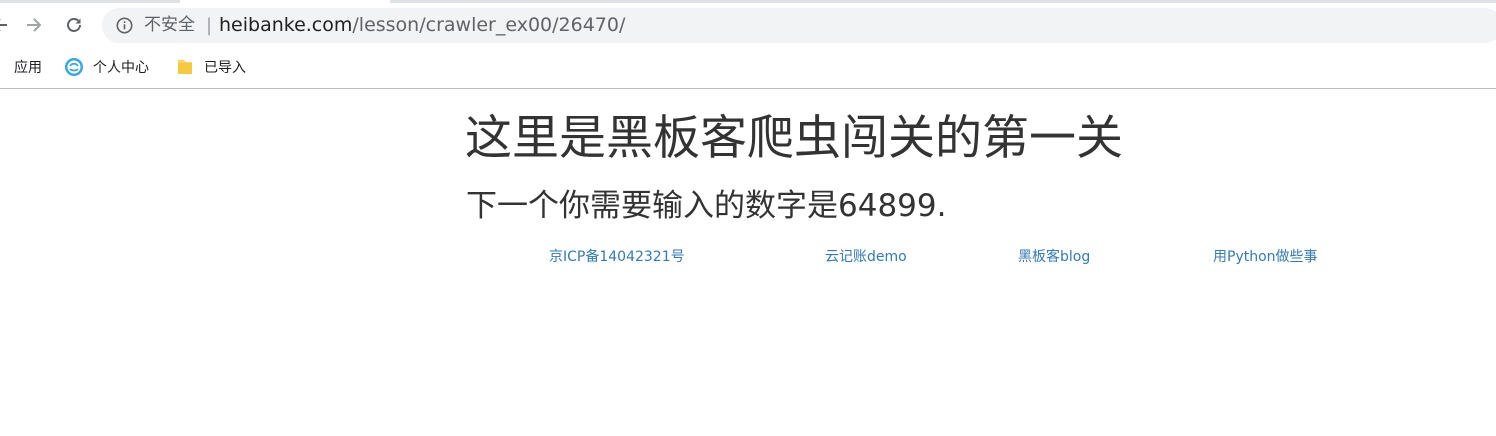  Describe the element at coordinates (794, 138) in the screenshot. I see `page-title: 这里是黑板客爬虫闯关的第一关` at that location.